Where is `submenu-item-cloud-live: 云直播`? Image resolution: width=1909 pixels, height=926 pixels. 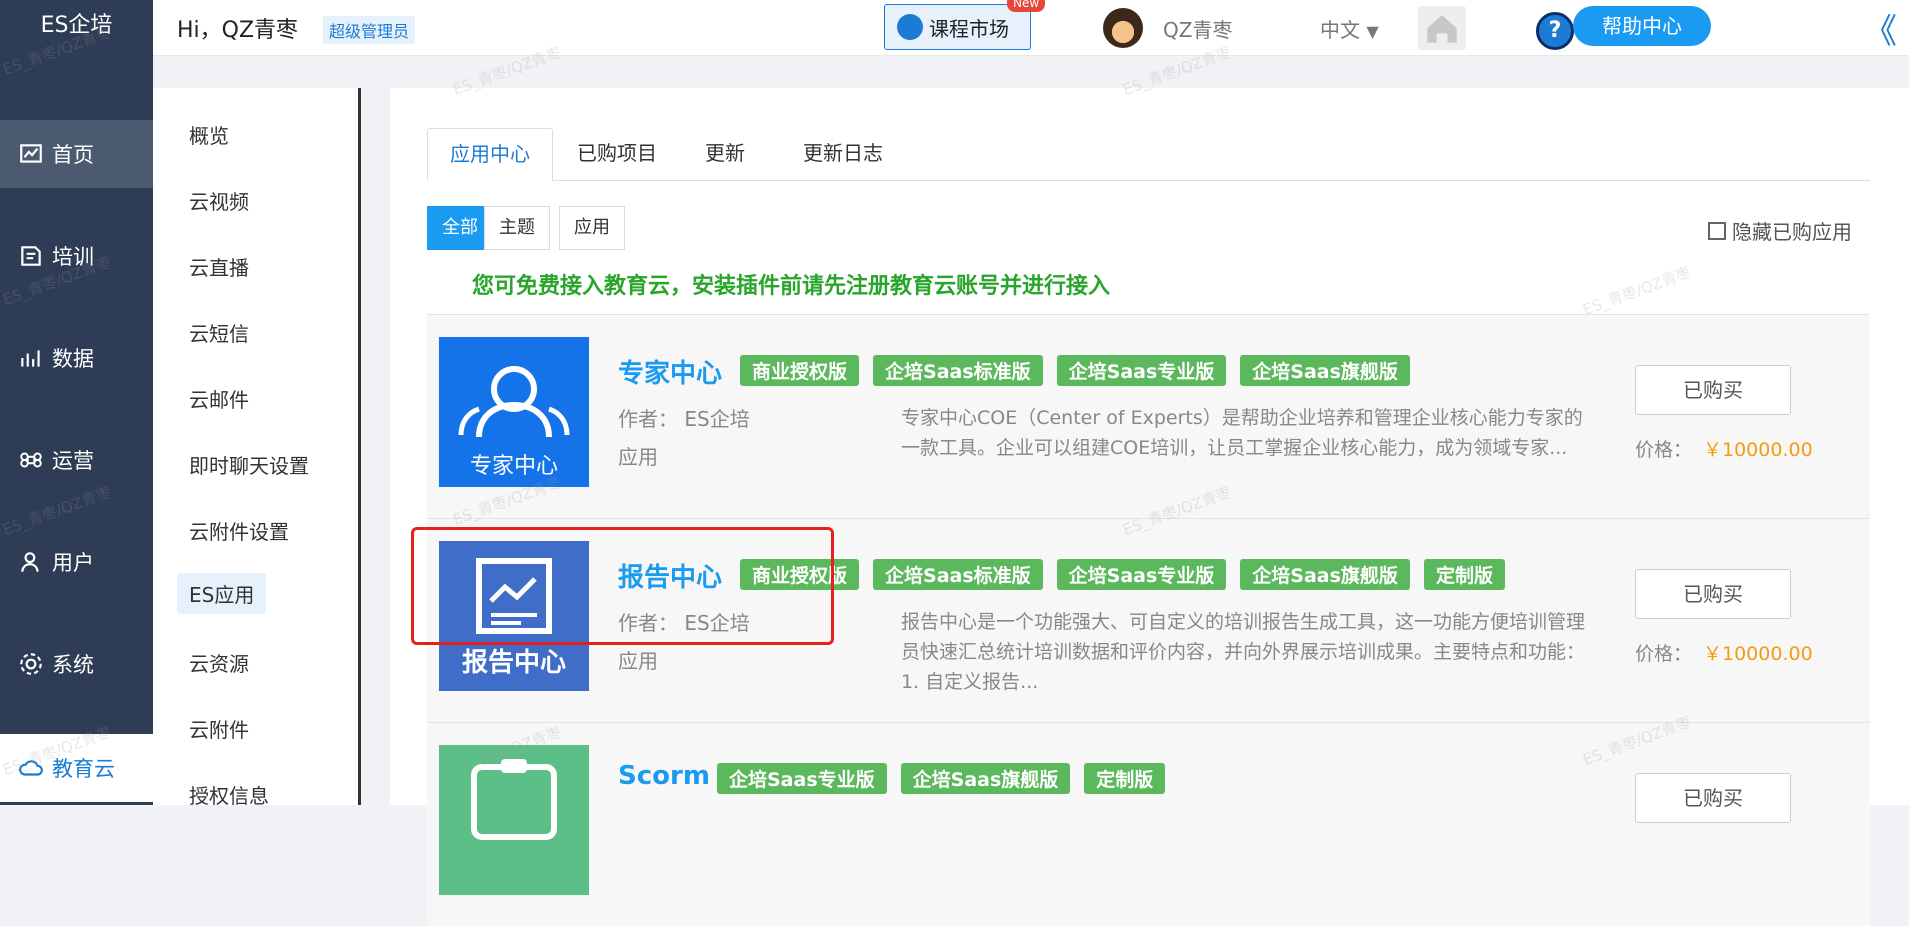
submenu-item-cloud-live: 云直播 is located at coordinates (219, 266).